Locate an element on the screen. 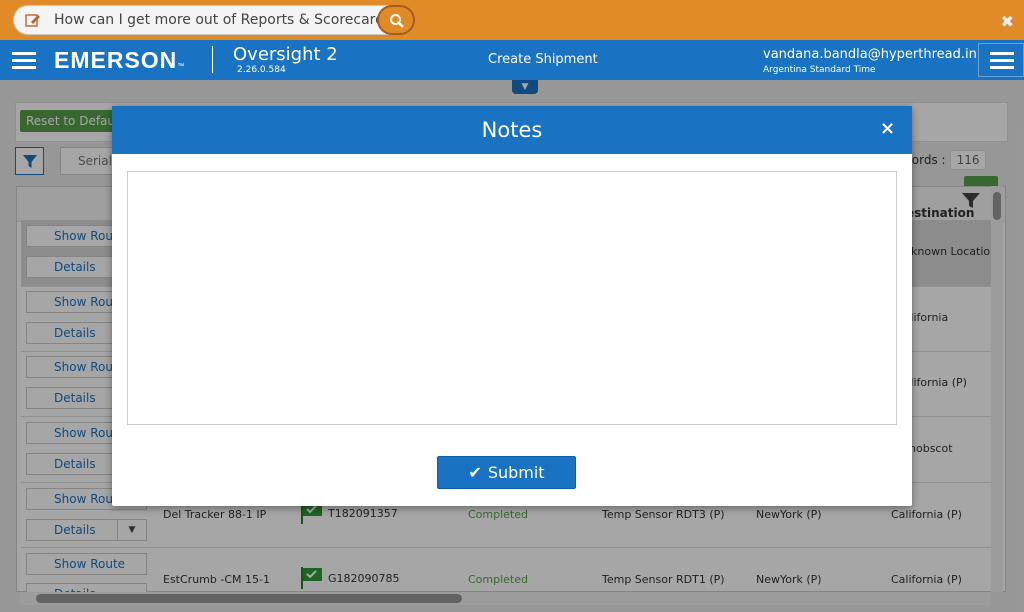 This screenshot has height=612, width=1024. page-title: Create Shipment is located at coordinates (543, 59).